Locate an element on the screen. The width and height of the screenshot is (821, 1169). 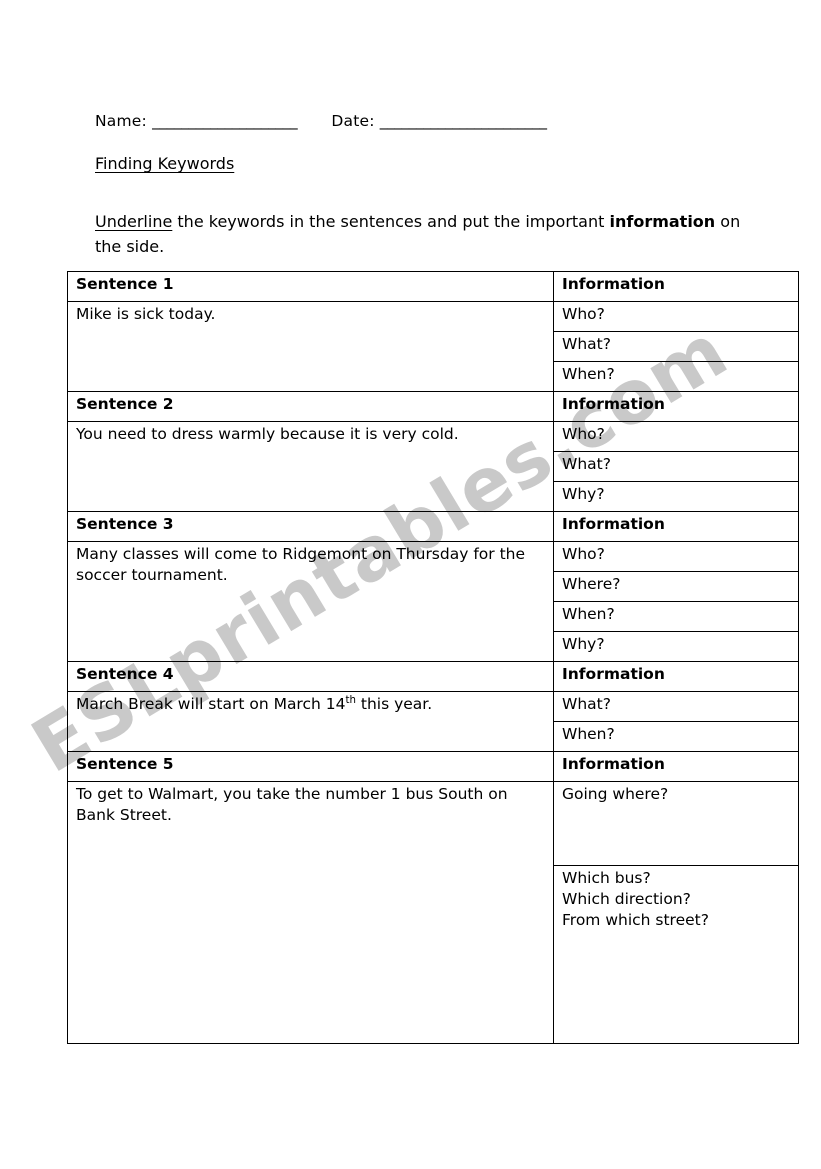
table-row: Sentence 3 Information is located at coordinates (433, 526).